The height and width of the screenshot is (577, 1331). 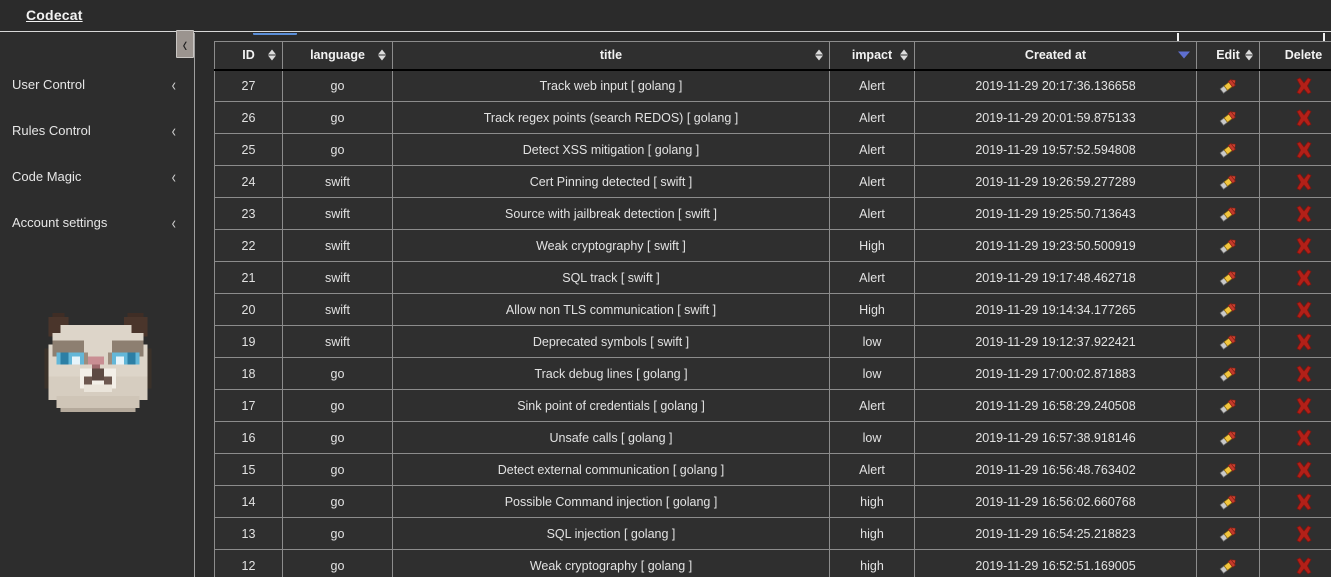 I want to click on brand-logo-link: Codecat, so click(x=54, y=15).